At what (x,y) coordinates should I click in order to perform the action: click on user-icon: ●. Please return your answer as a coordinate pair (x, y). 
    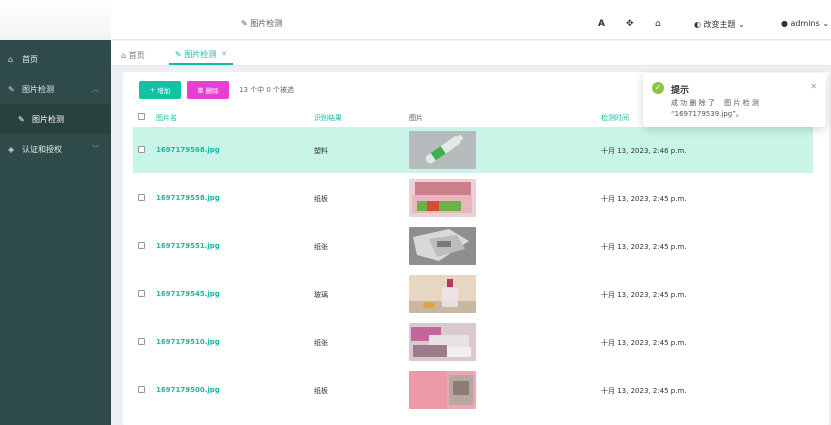
    Looking at the image, I should click on (784, 23).